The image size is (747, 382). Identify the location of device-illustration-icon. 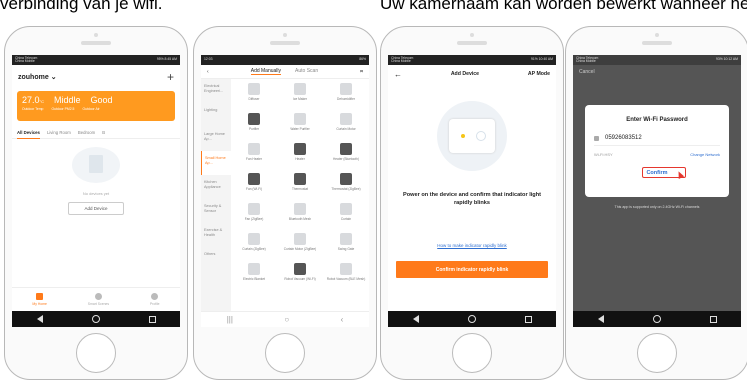
(472, 136).